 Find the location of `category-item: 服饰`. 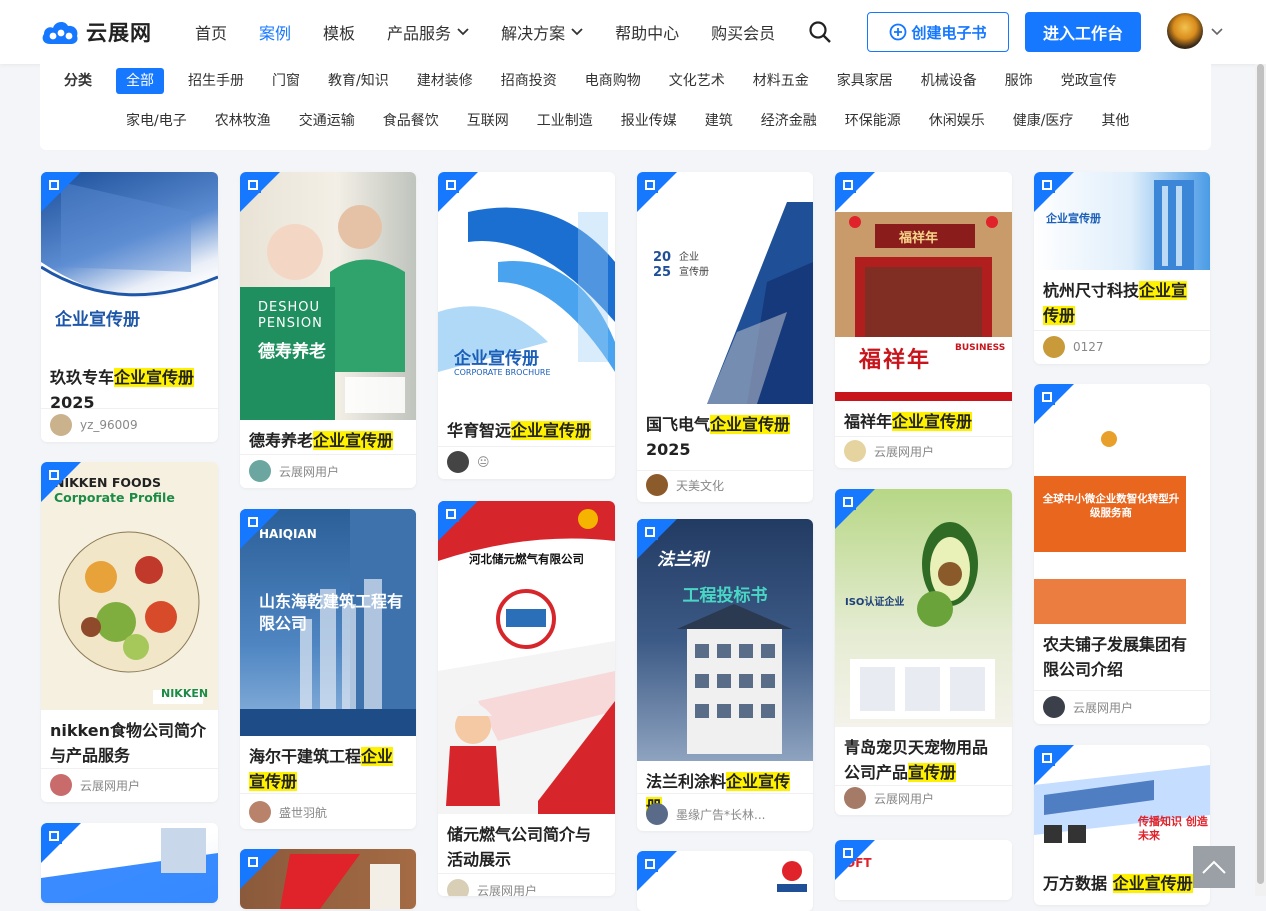

category-item: 服饰 is located at coordinates (1019, 81).